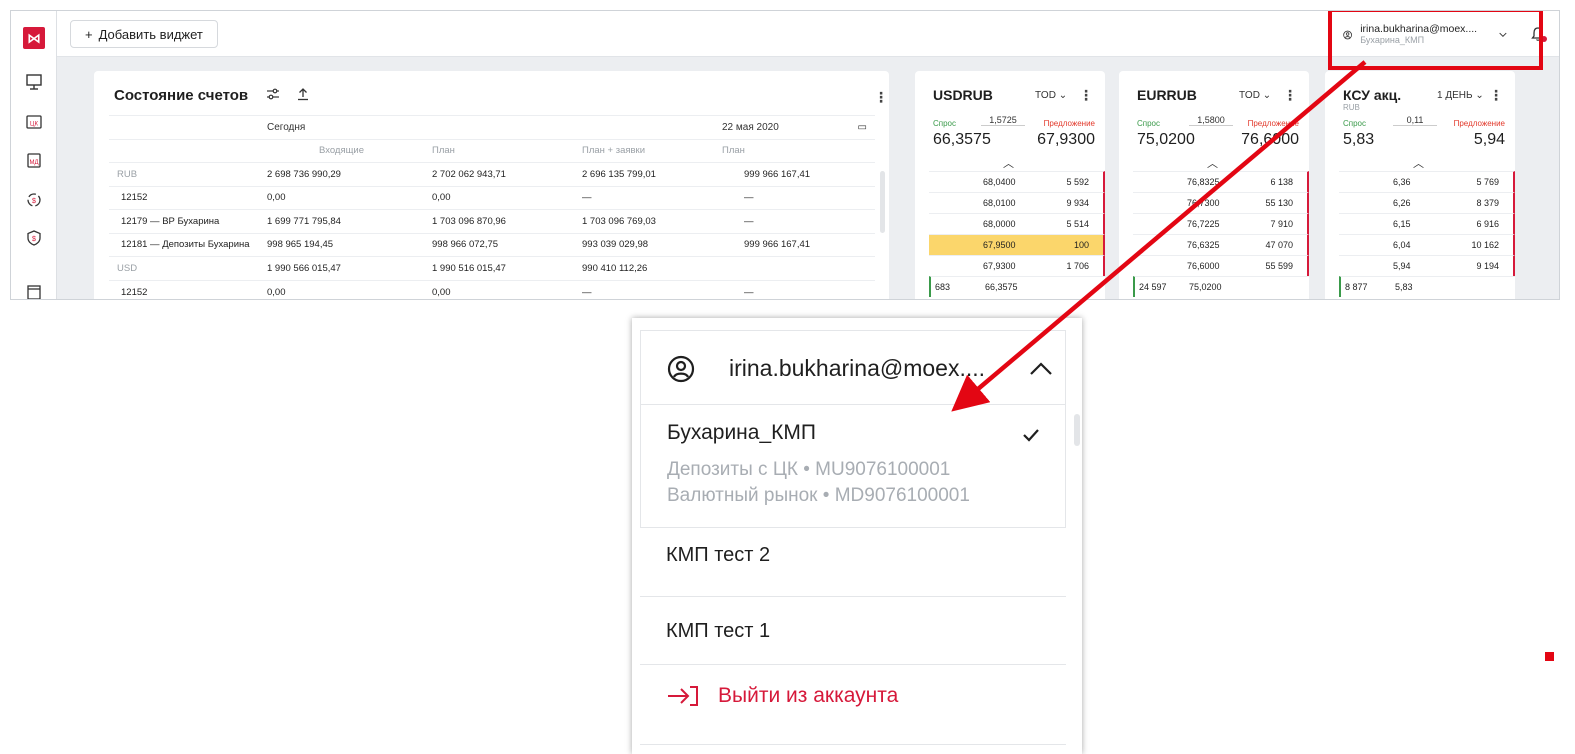  Describe the element at coordinates (862, 127) in the screenshot. I see `calendar-small-icon: ▭` at that location.